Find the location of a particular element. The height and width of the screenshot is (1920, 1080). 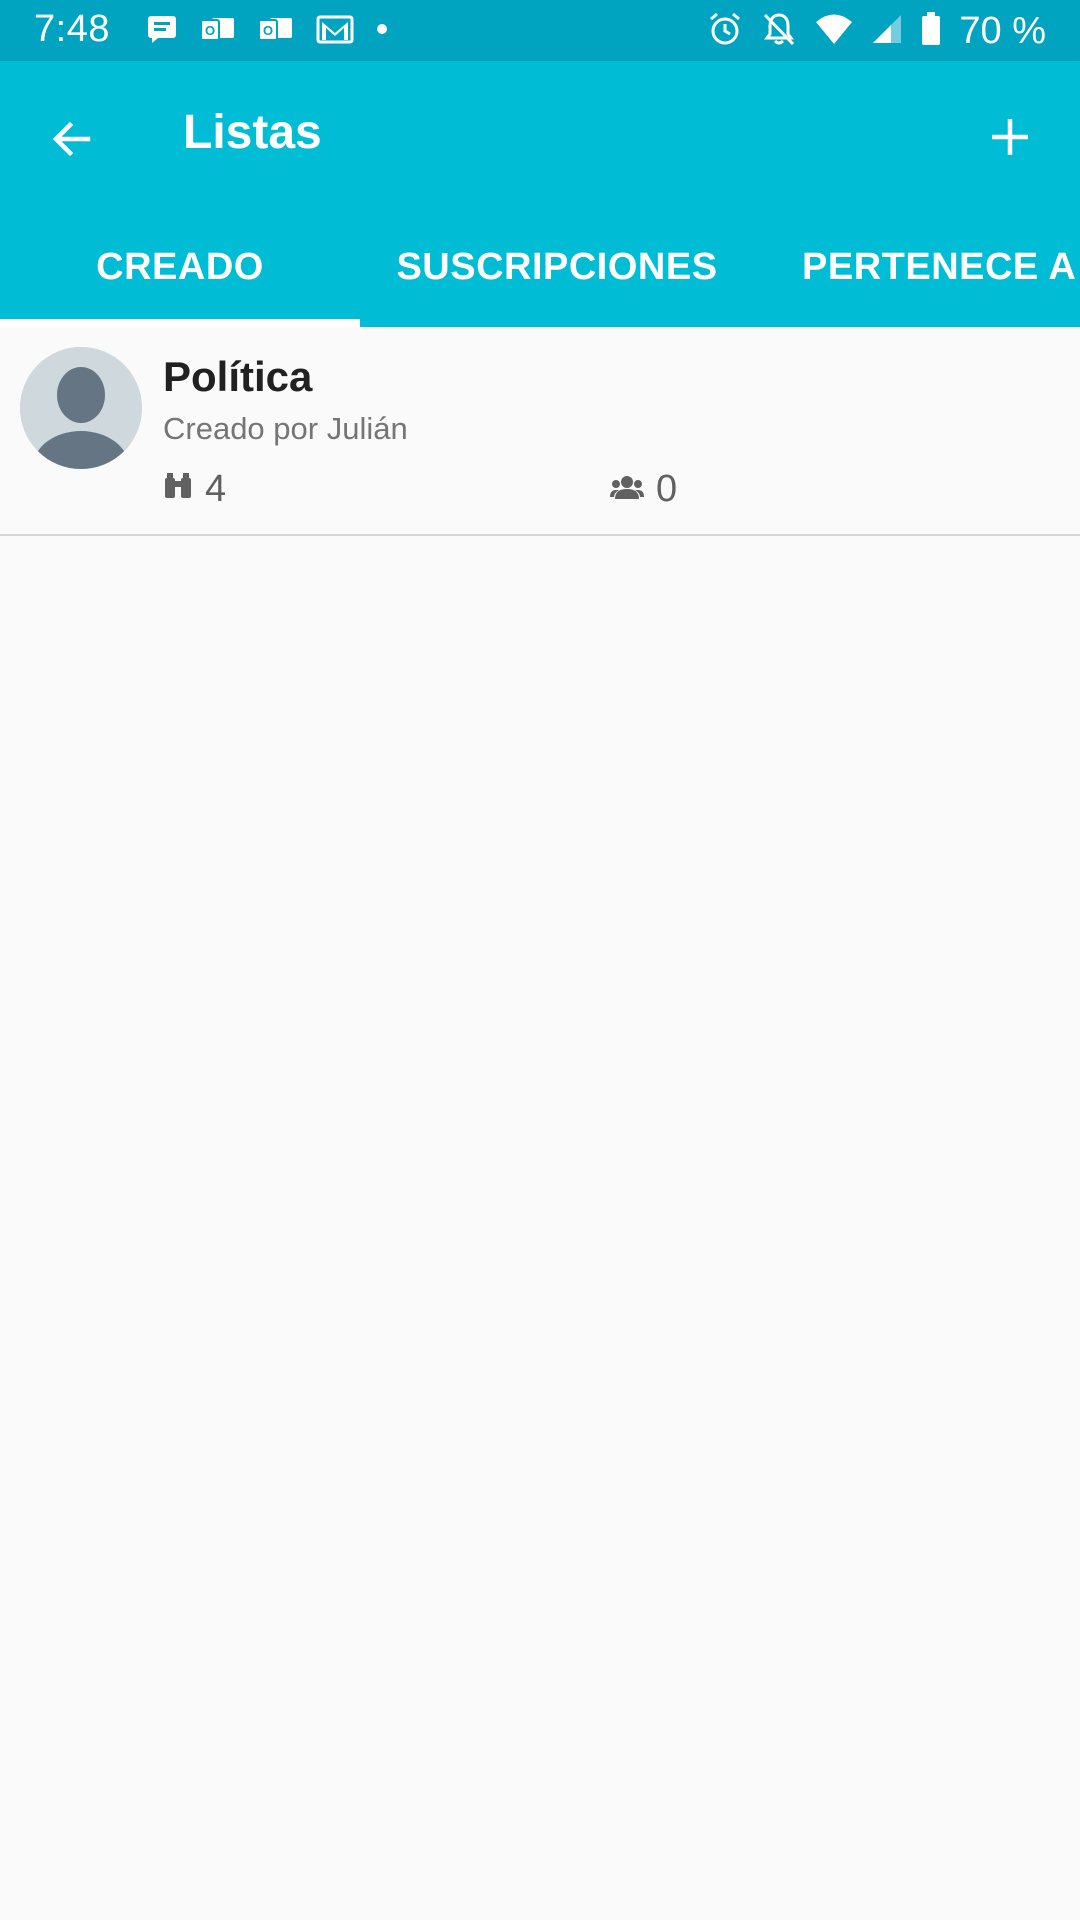

gmail-icon is located at coordinates (335, 31).